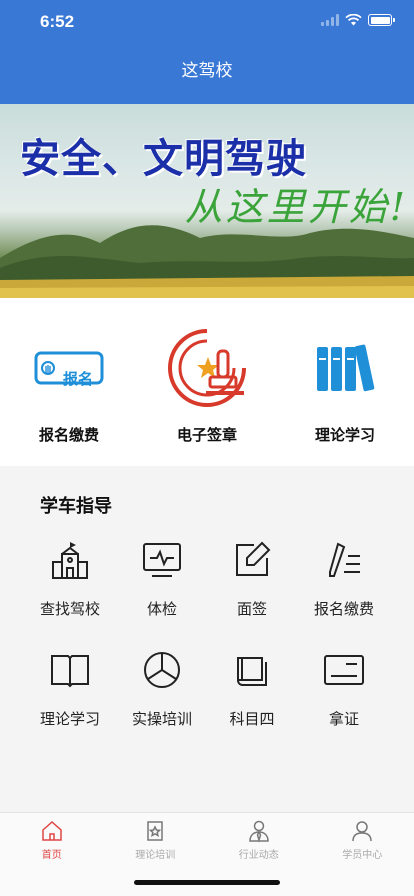 The height and width of the screenshot is (896, 414). What do you see at coordinates (344, 560) in the screenshot?
I see `pen-list-icon` at bounding box center [344, 560].